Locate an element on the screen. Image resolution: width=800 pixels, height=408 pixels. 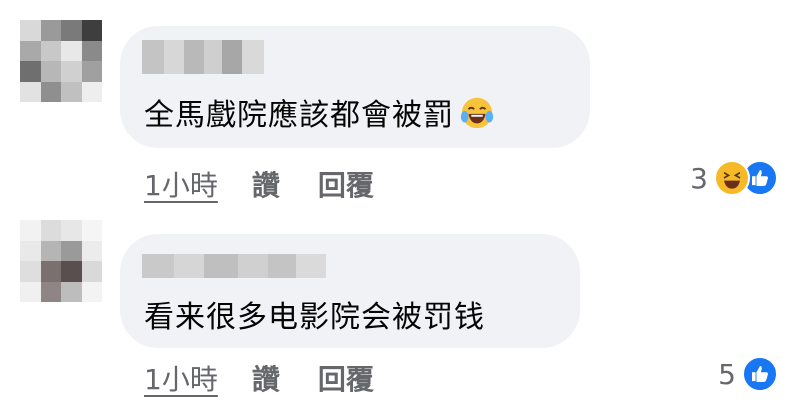
comment-text: 看来很多电影院会被罚钱 is located at coordinates (314, 314).